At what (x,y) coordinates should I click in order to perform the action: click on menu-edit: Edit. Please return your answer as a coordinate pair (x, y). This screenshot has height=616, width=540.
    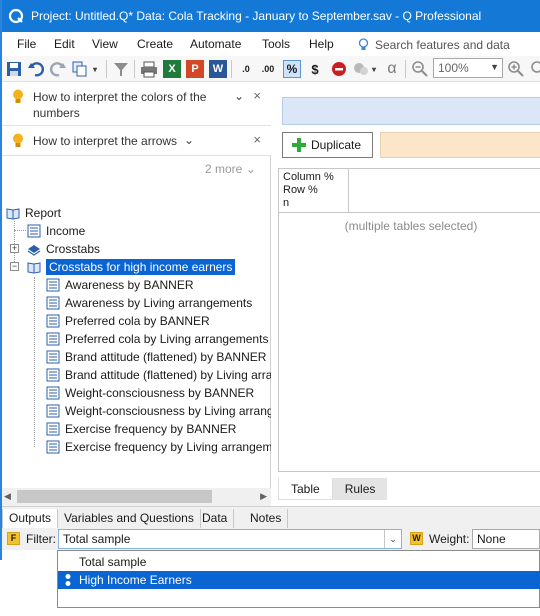
    Looking at the image, I should click on (64, 44).